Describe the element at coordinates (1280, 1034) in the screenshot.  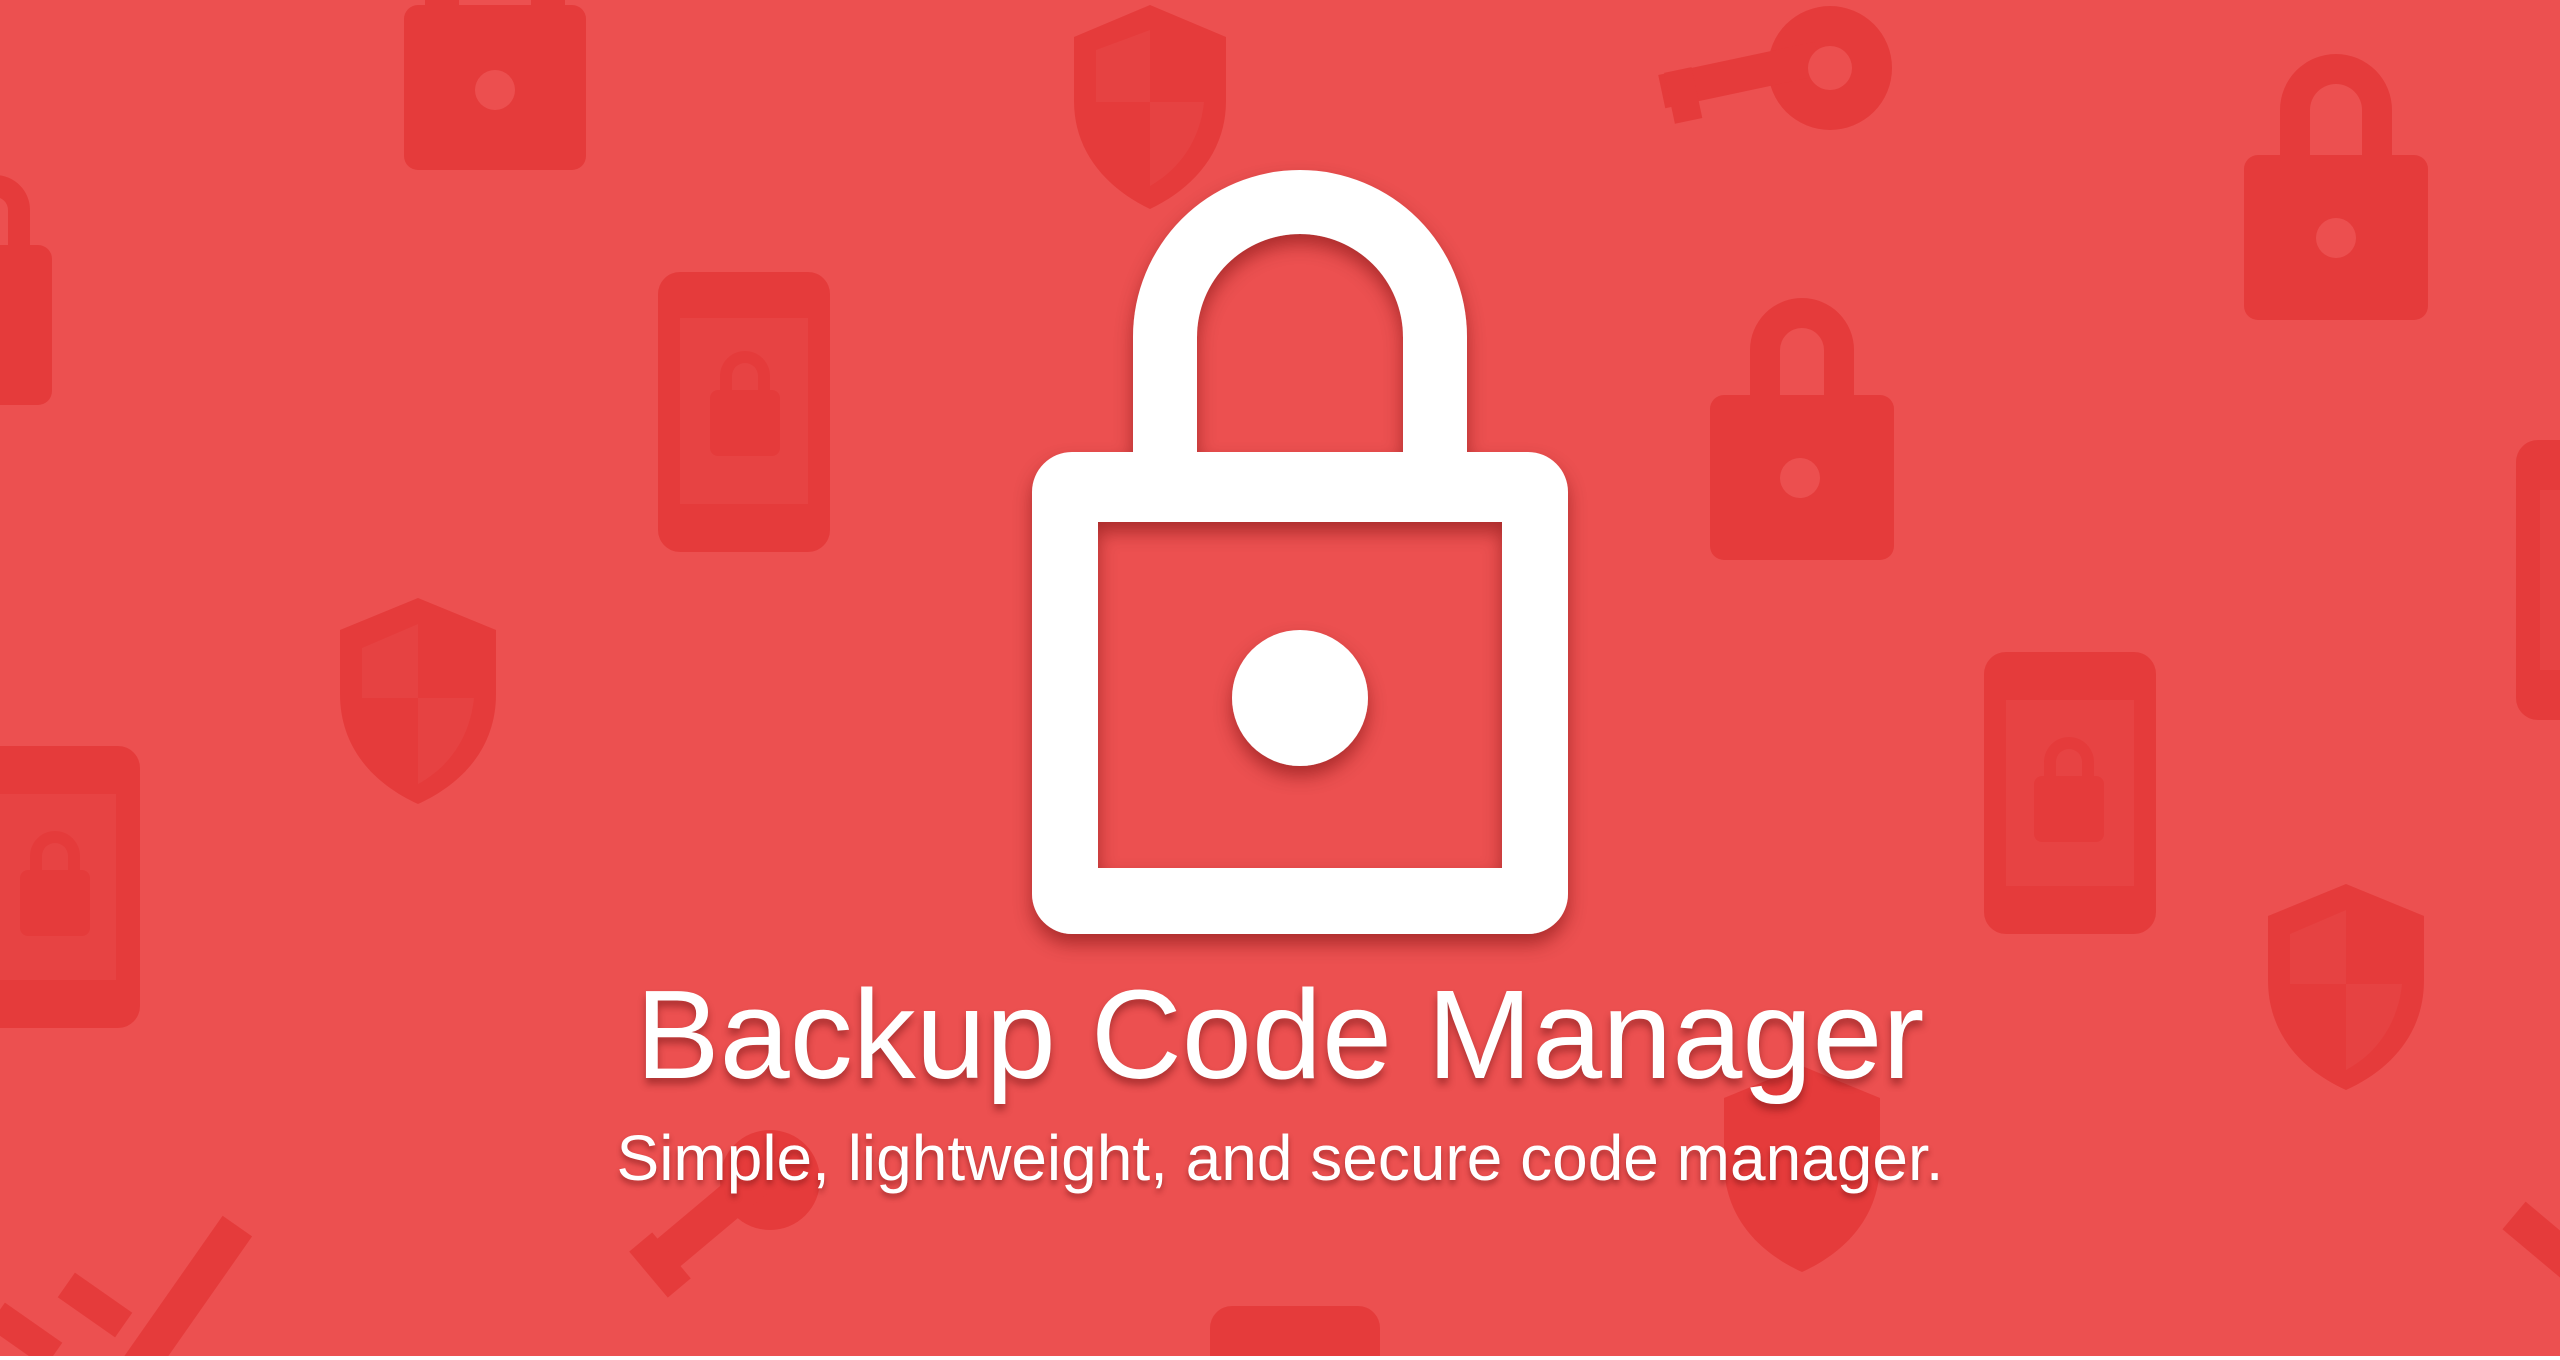
I see `app-title: Backup Code Manager` at that location.